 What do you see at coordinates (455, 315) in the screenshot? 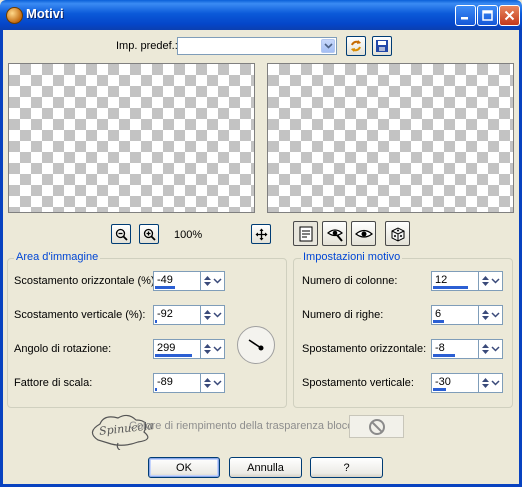
I see `numeric-input: 6` at bounding box center [455, 315].